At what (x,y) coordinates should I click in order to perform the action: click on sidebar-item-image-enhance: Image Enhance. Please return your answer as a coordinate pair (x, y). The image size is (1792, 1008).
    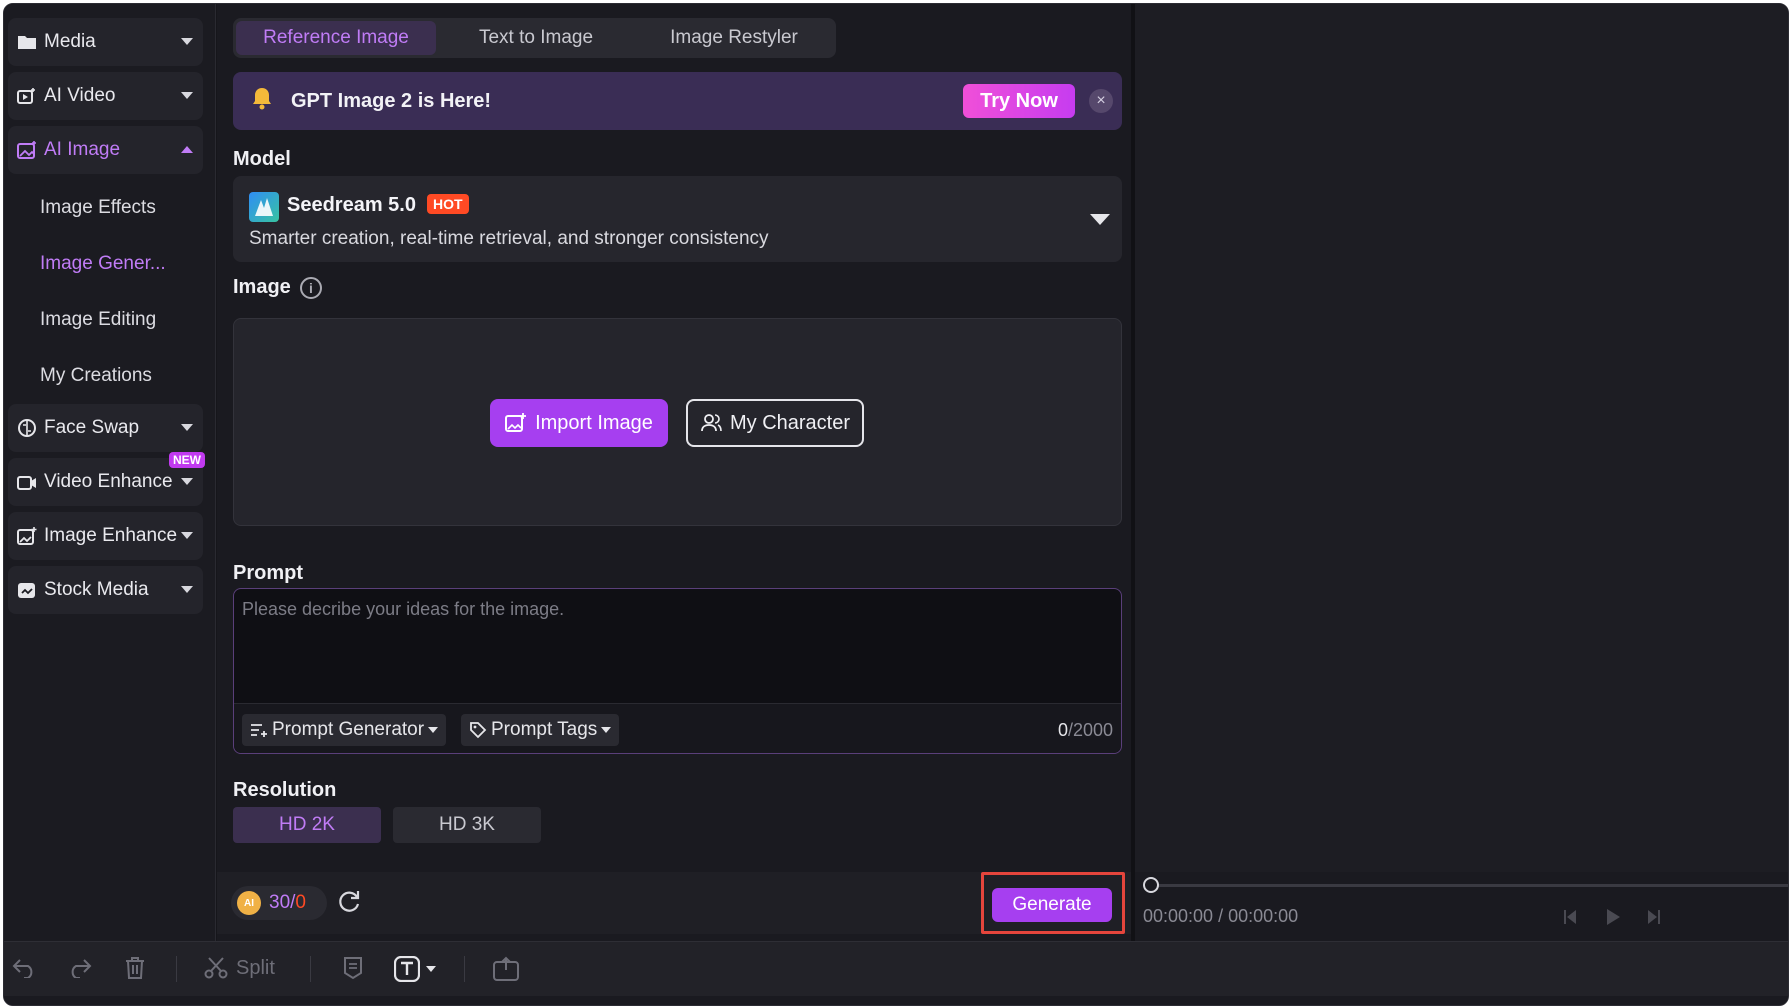
    Looking at the image, I should click on (105, 536).